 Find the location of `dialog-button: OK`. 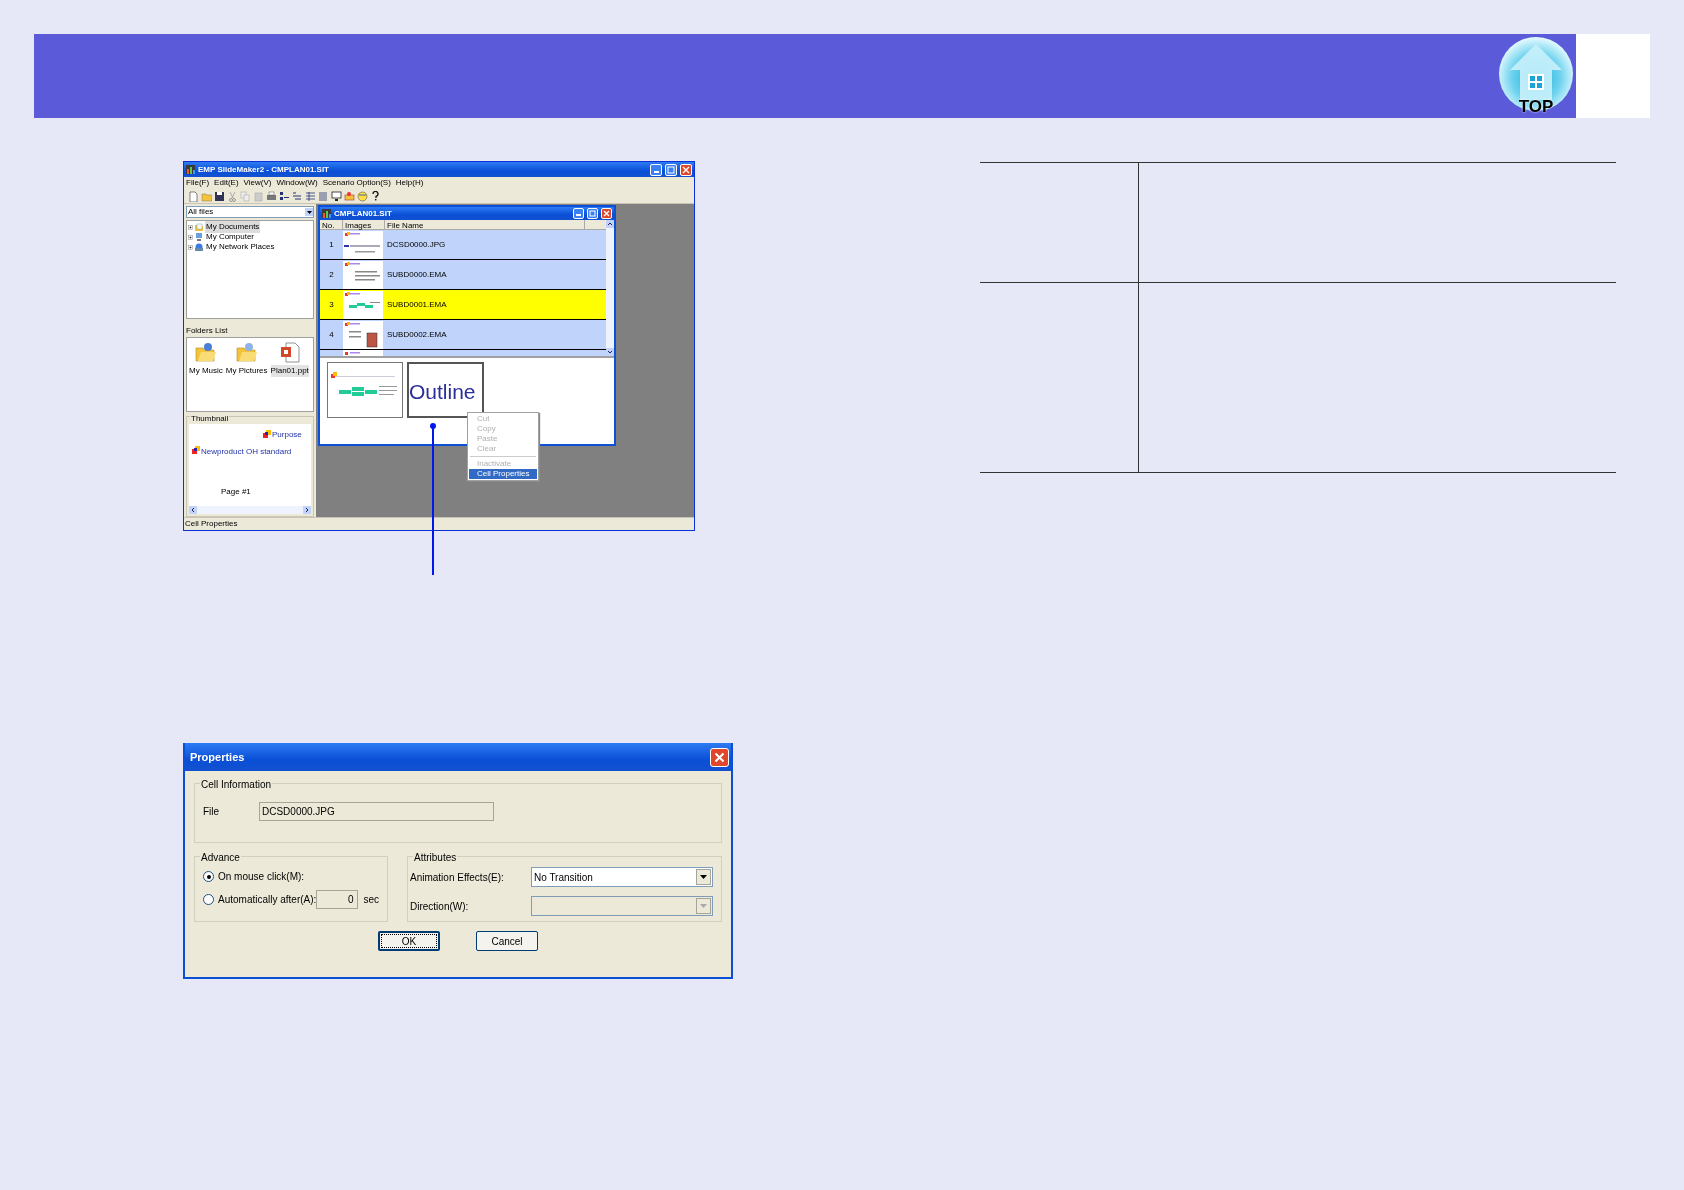

dialog-button: OK is located at coordinates (409, 941).